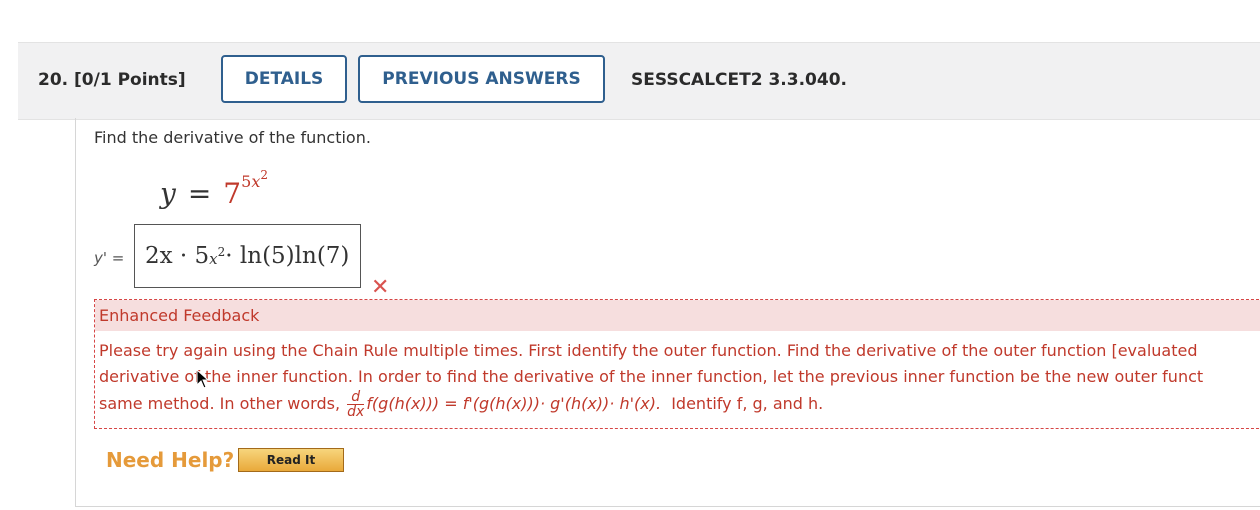 The height and width of the screenshot is (510, 1260). What do you see at coordinates (203, 379) in the screenshot?
I see `mouse-cursor-icon` at bounding box center [203, 379].